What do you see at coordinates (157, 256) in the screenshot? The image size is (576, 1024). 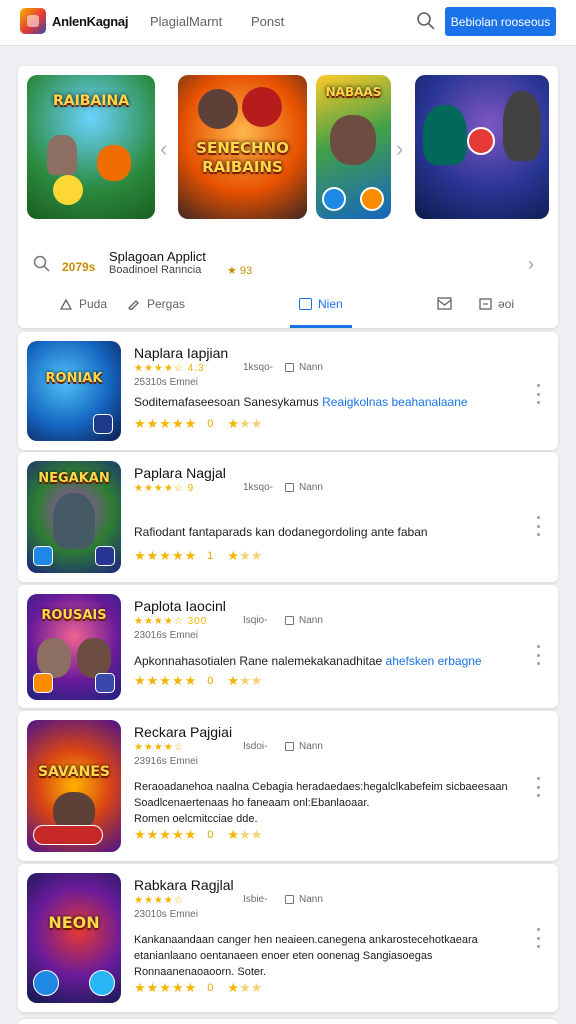 I see `featured-app-title: Splagoan Applict` at bounding box center [157, 256].